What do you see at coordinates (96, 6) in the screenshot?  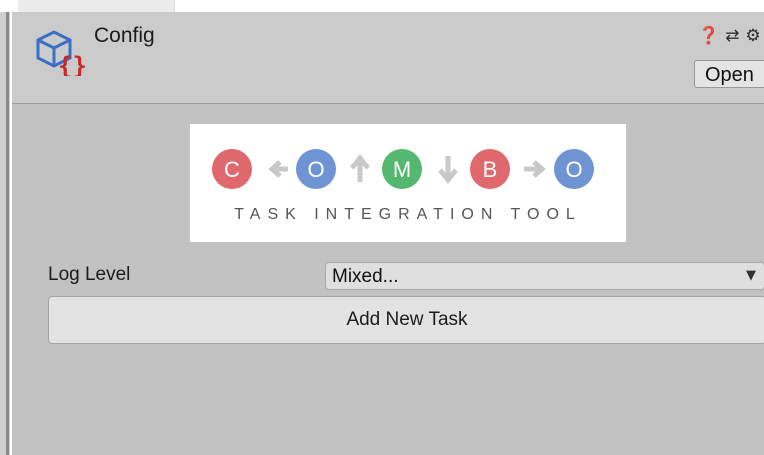 I see `window-tab` at bounding box center [96, 6].